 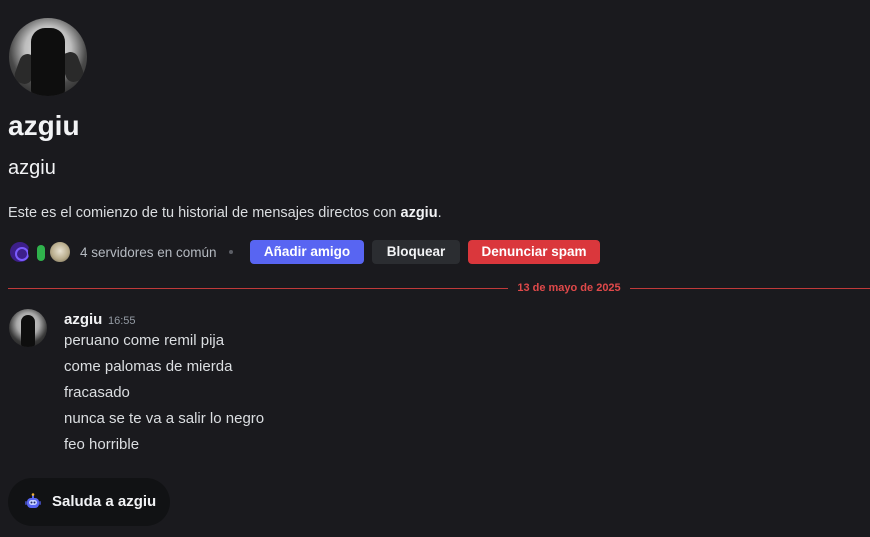 What do you see at coordinates (41, 252) in the screenshot?
I see `mutual-server-icons` at bounding box center [41, 252].